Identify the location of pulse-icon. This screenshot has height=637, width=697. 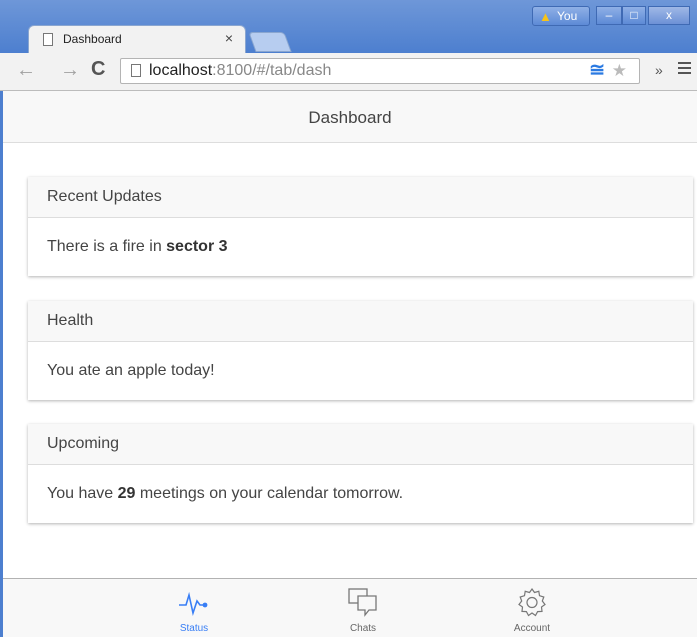
(193, 603).